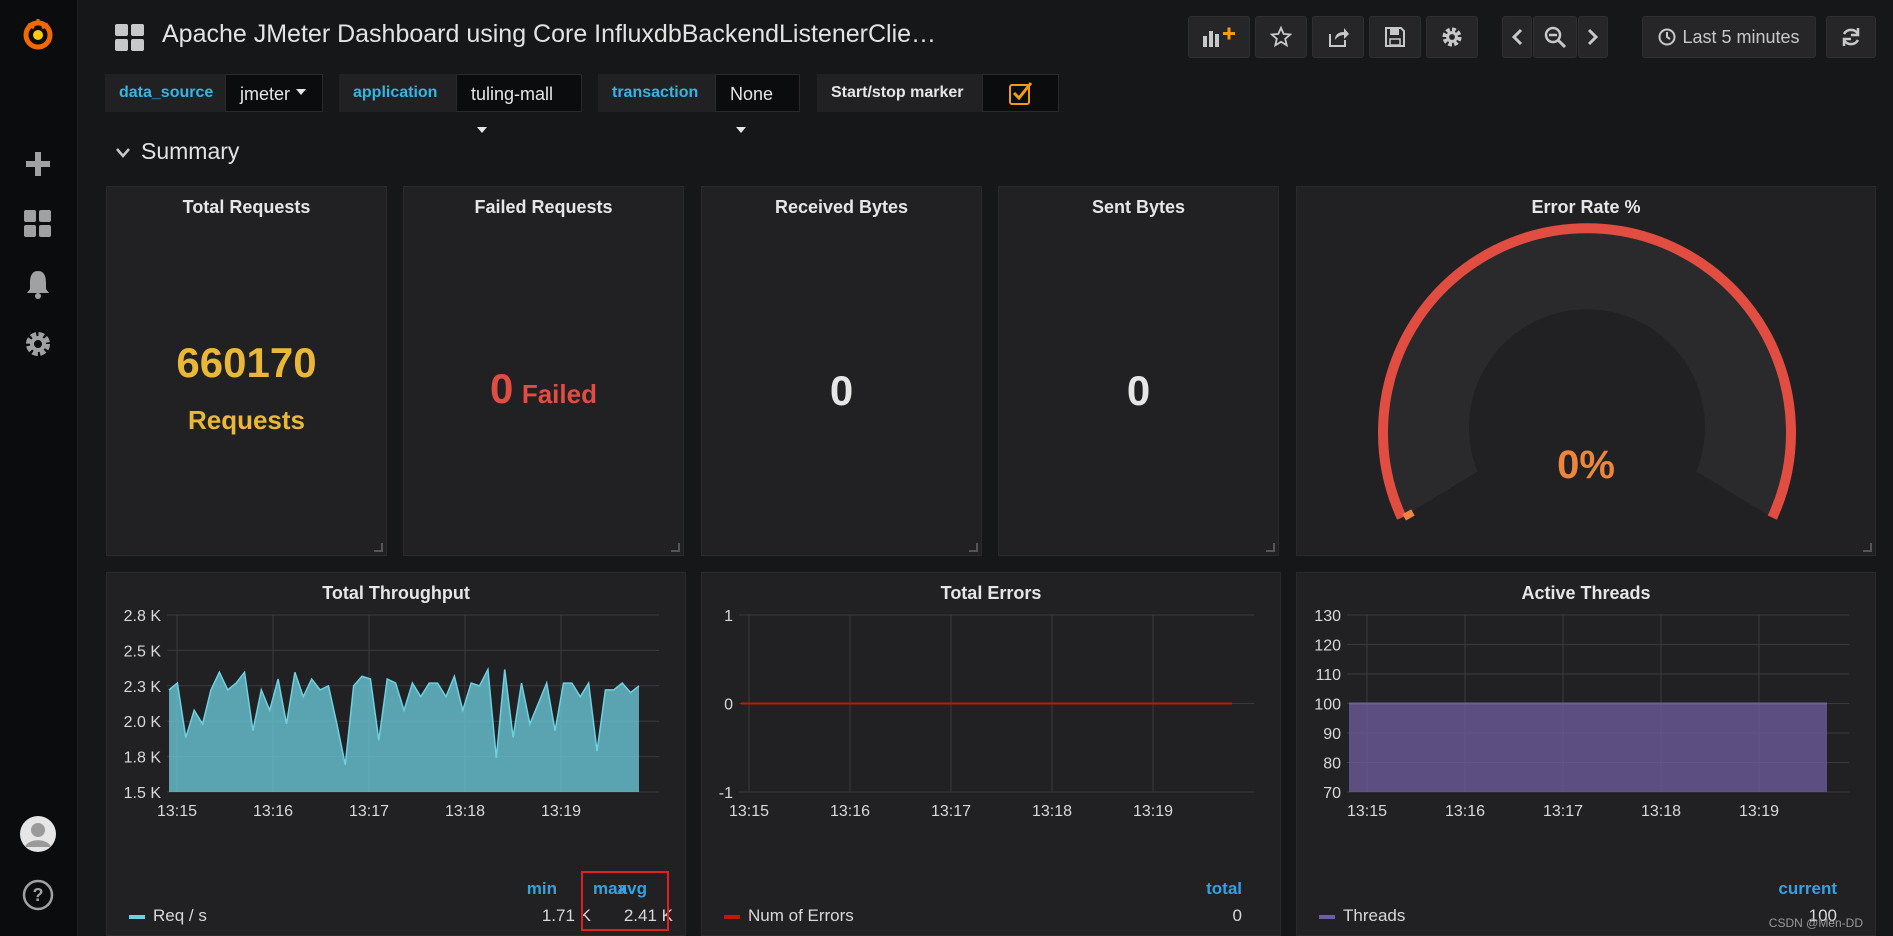 Image resolution: width=1893 pixels, height=936 pixels. Describe the element at coordinates (1138, 371) in the screenshot. I see `panel-sent-bytes: Sent Bytes 0` at that location.